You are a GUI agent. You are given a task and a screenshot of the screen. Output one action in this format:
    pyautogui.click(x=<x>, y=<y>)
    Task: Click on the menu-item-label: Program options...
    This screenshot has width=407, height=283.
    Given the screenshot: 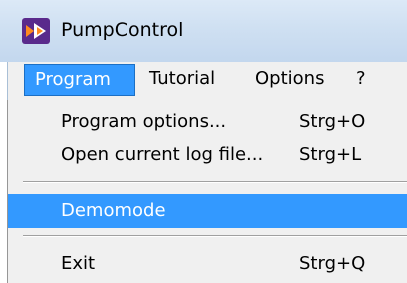 What is the action you would take?
    pyautogui.click(x=144, y=121)
    